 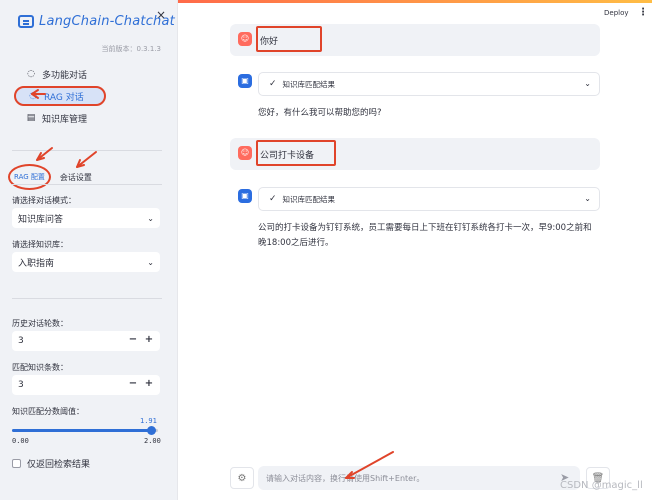 What do you see at coordinates (616, 13) in the screenshot?
I see `deploy-button: Deploy` at bounding box center [616, 13].